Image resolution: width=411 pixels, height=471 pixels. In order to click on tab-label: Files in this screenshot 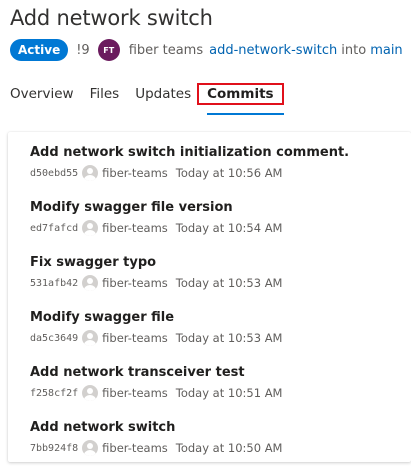, I will do `click(104, 94)`.